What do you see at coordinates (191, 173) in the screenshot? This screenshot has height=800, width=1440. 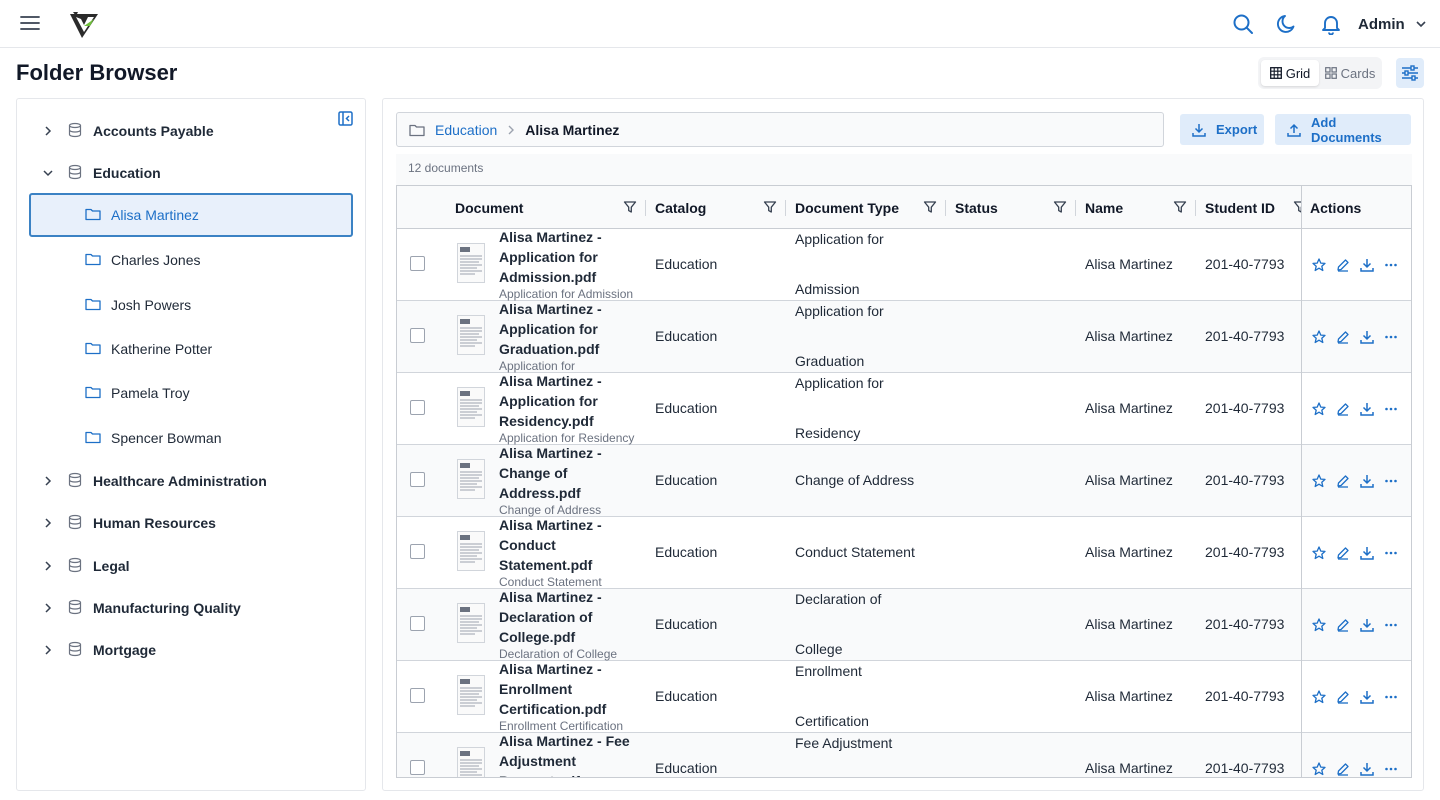 I see `tree-item-education: Education` at bounding box center [191, 173].